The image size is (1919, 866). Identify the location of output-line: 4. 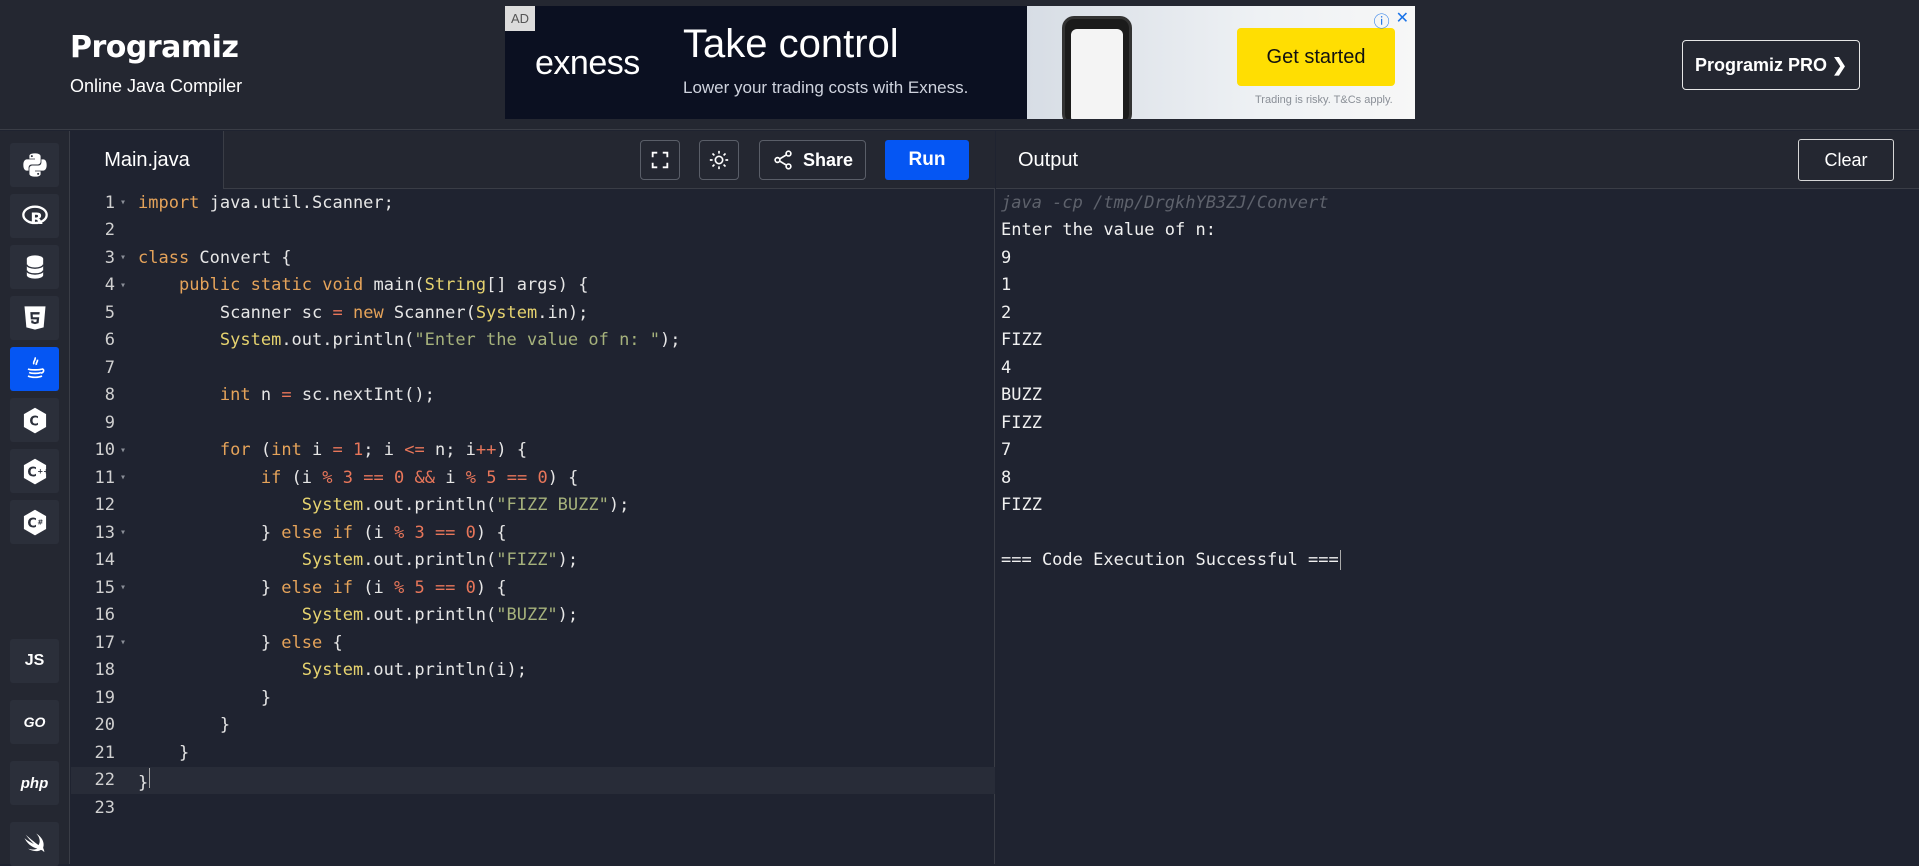
(1006, 367).